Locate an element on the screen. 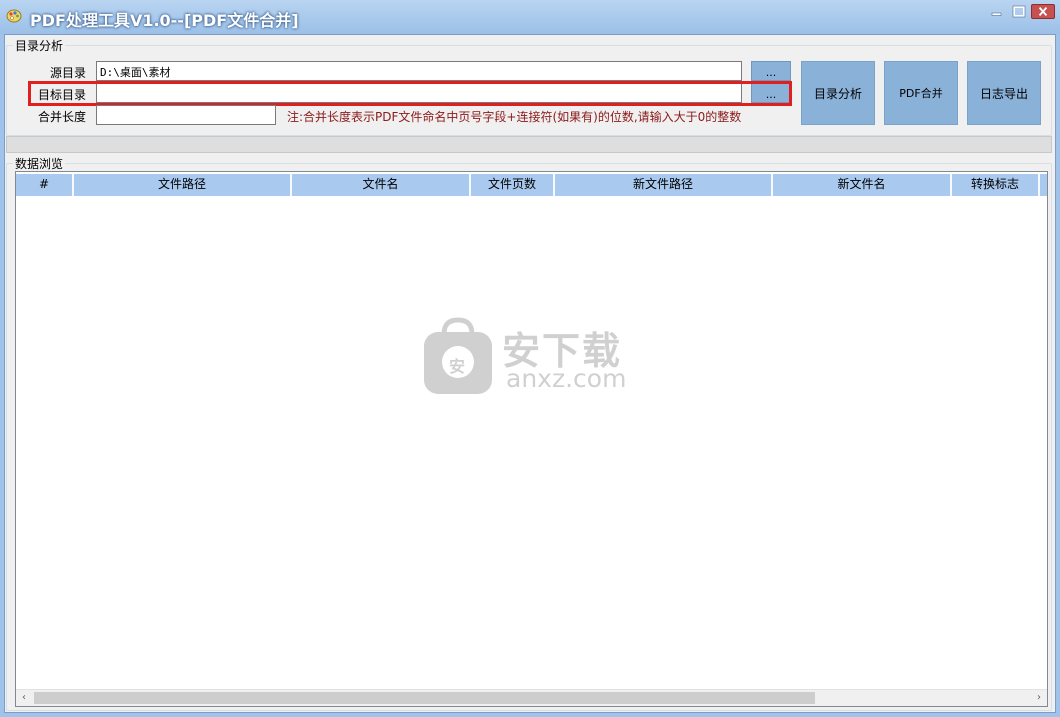 This screenshot has width=1060, height=717. analyze-dir-button: 目录分析 is located at coordinates (838, 93).